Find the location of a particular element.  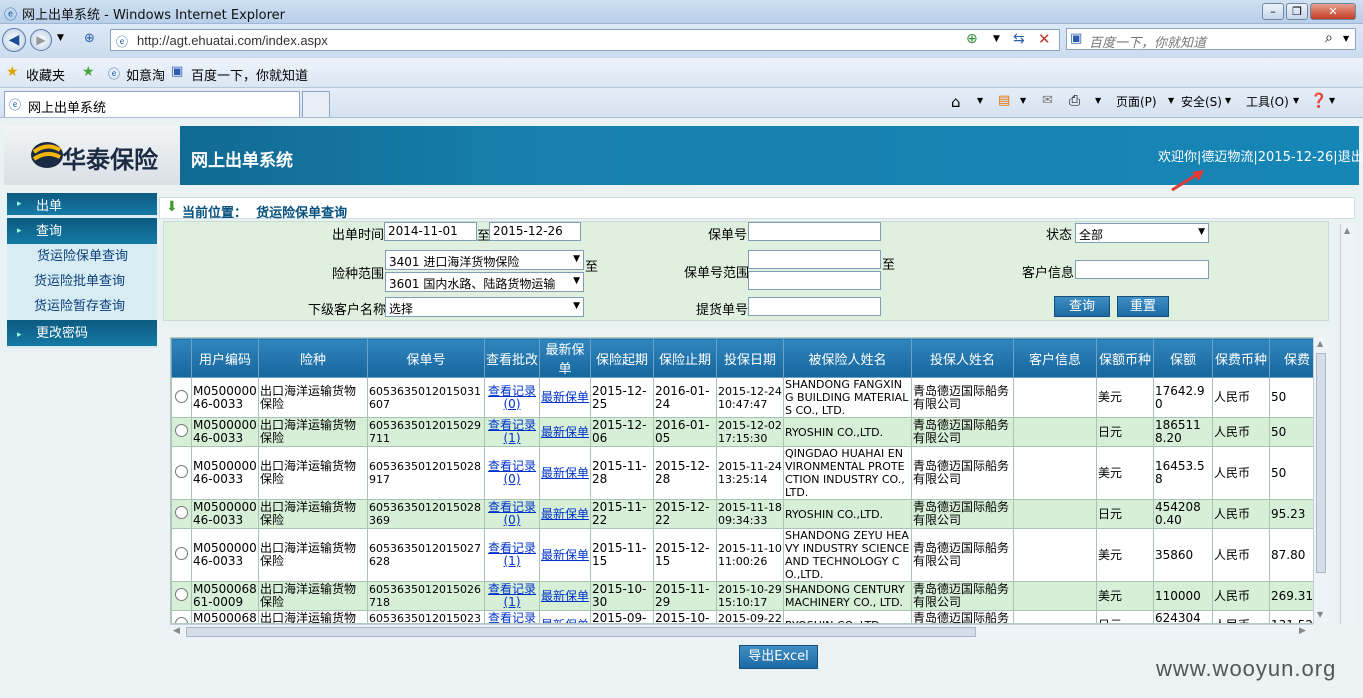

table-vertical-scrollbar: ▲ ▼ is located at coordinates (1320, 480).